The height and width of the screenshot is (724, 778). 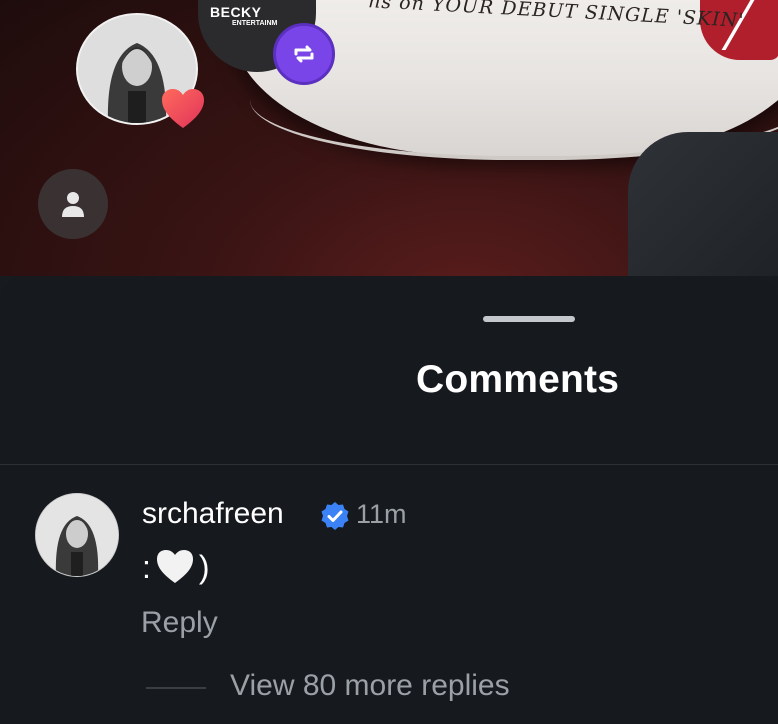 What do you see at coordinates (183, 108) in the screenshot?
I see `heart-icon` at bounding box center [183, 108].